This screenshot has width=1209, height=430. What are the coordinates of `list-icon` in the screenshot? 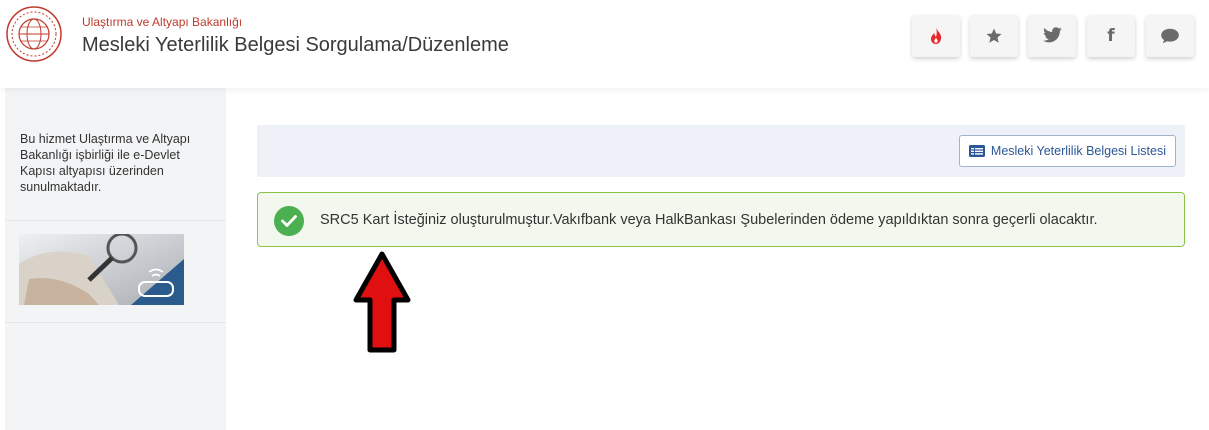 It's located at (976, 151).